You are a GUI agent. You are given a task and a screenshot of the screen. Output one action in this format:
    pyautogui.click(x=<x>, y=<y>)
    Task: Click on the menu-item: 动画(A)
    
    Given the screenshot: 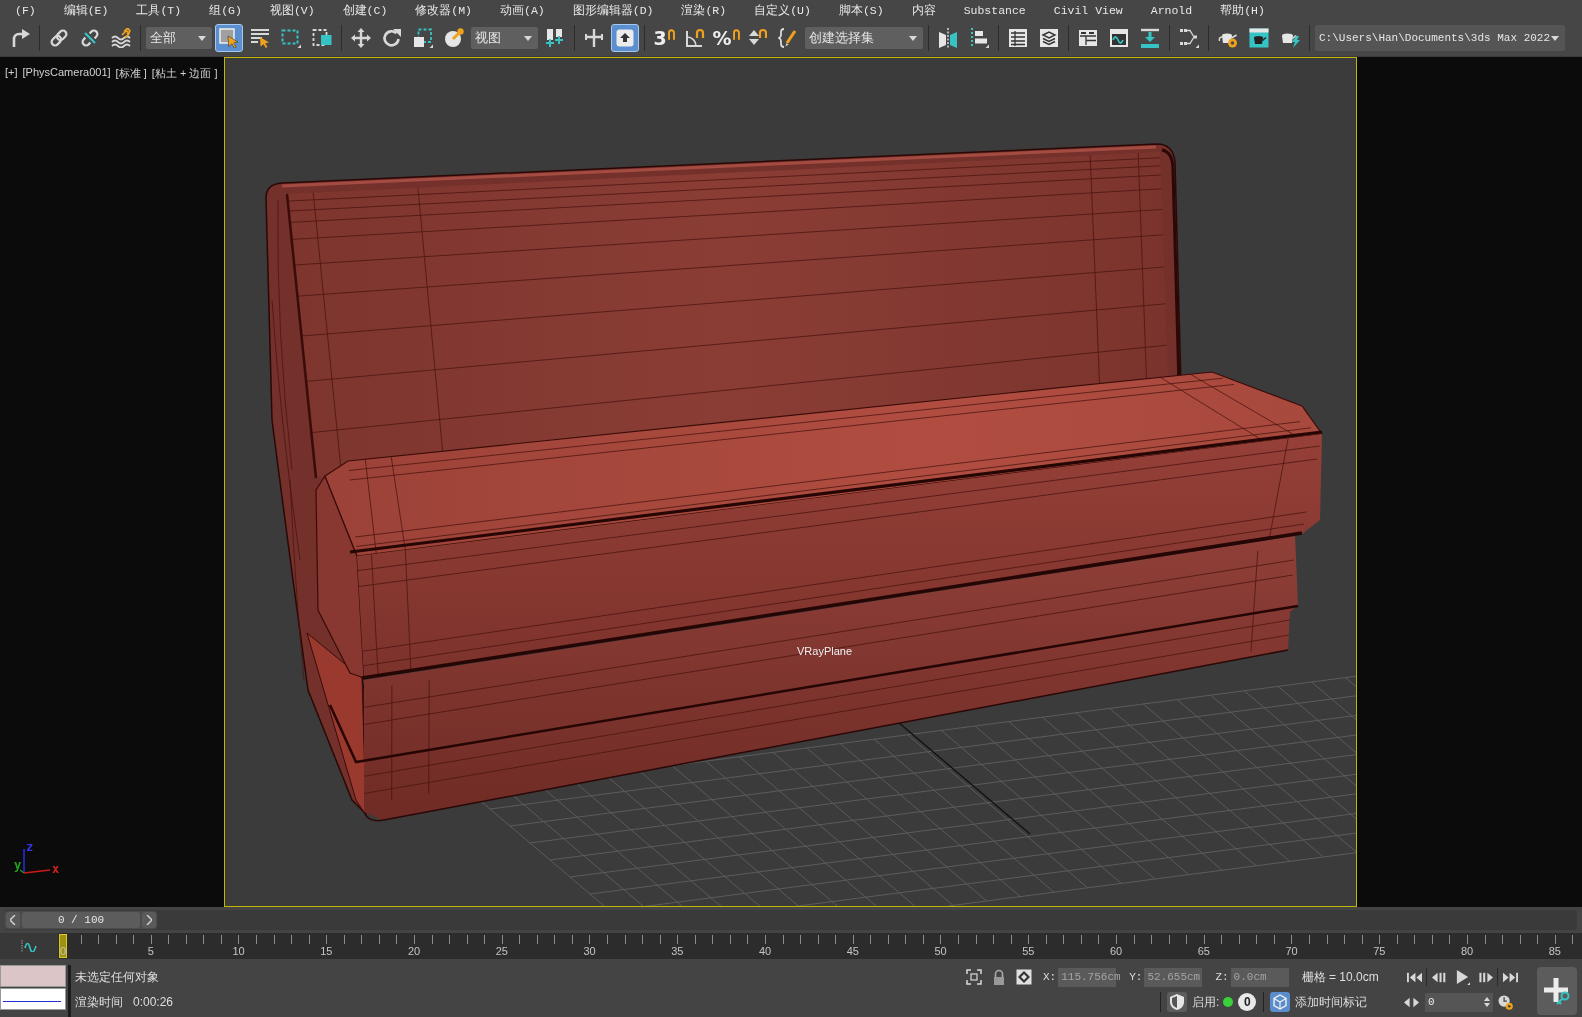 What is the action you would take?
    pyautogui.click(x=522, y=10)
    